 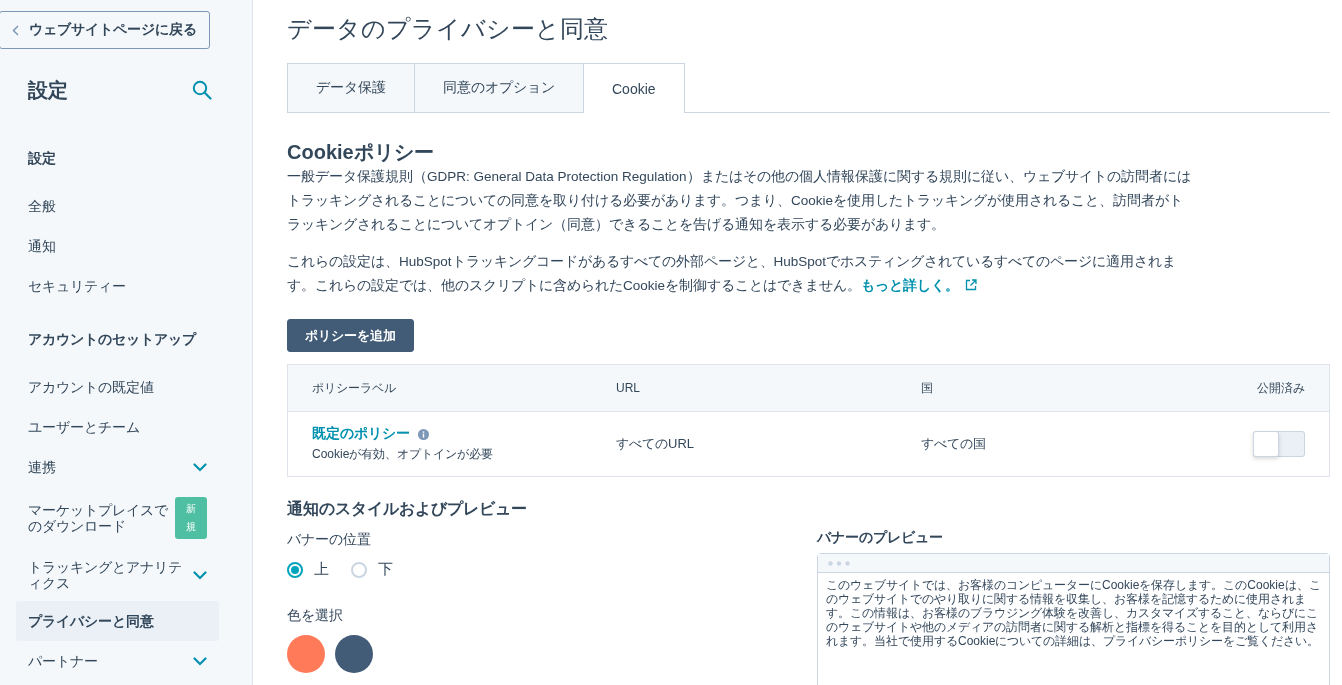 What do you see at coordinates (329, 539) in the screenshot?
I see `field-label: バナーの位置` at bounding box center [329, 539].